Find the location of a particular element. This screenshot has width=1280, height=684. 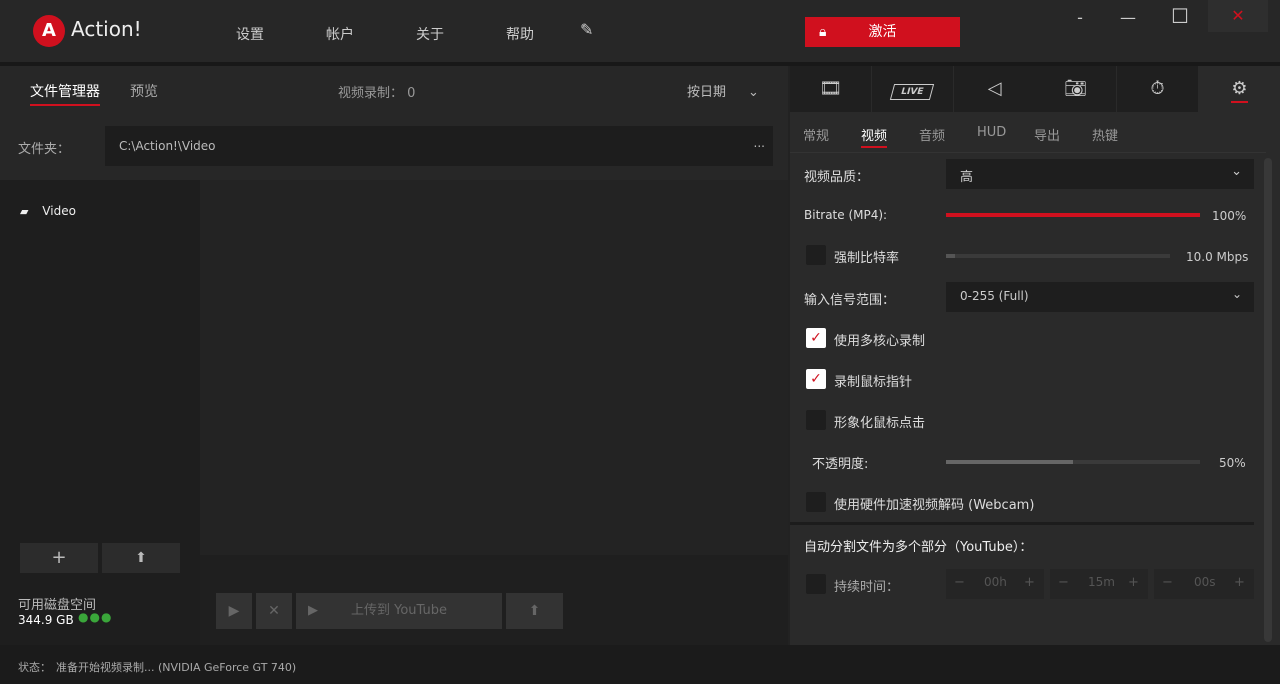

quality-label: 视频品质： is located at coordinates (837, 177).